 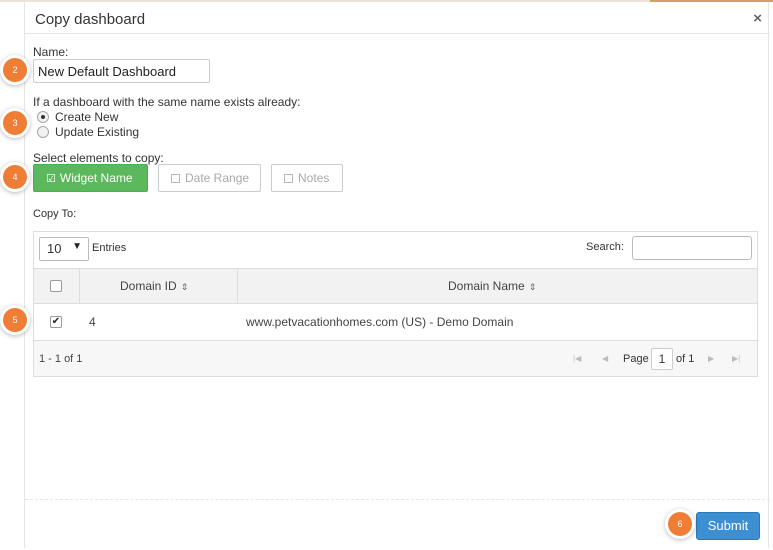 What do you see at coordinates (395, 250) in the screenshot?
I see `grid-toolbar: 10 ▼ Entries Search:` at bounding box center [395, 250].